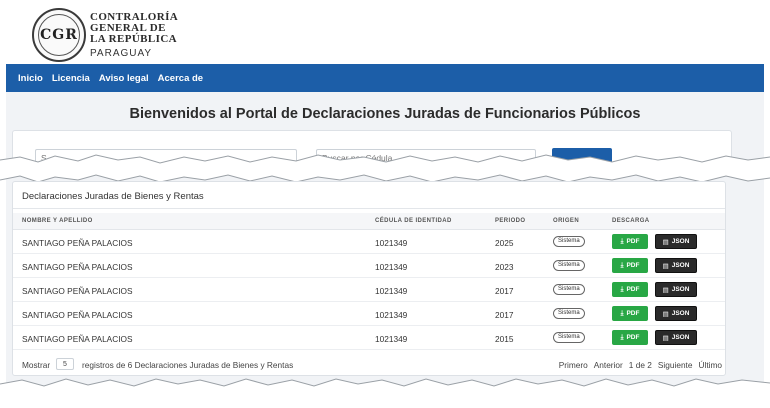 The height and width of the screenshot is (408, 770). Describe the element at coordinates (124, 78) in the screenshot. I see `nav-item-aviso-legal: Aviso legal` at that location.